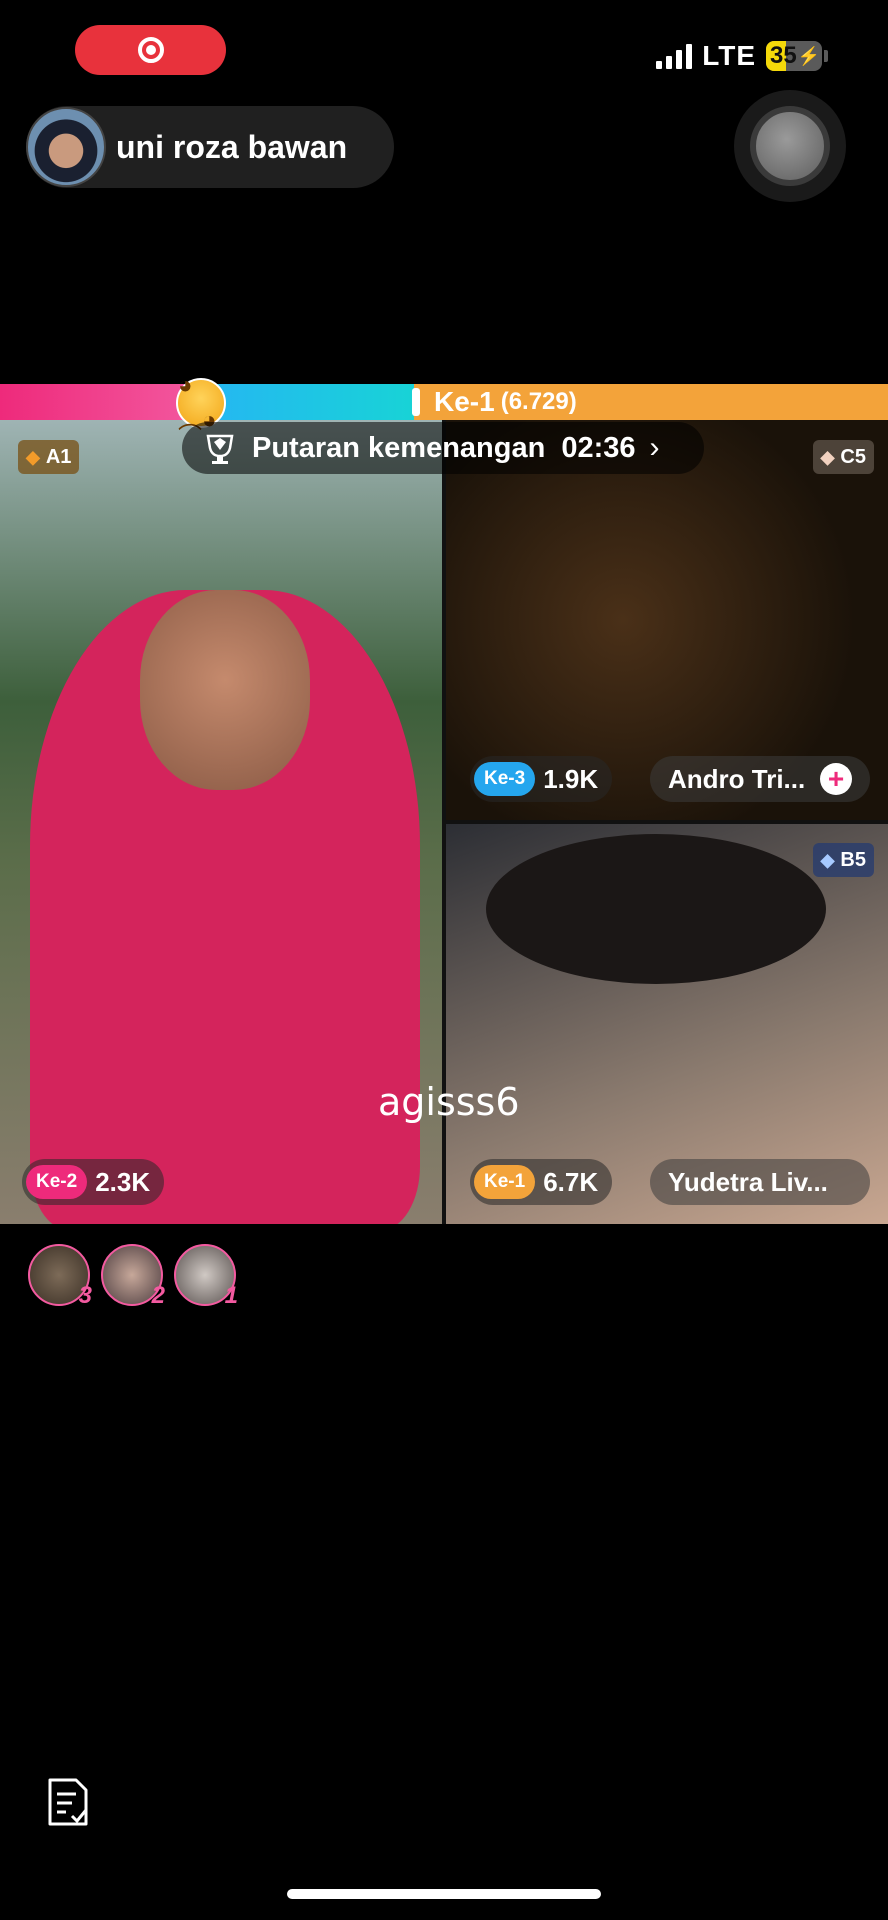 This screenshot has height=1920, width=888. What do you see at coordinates (206, 1276) in the screenshot?
I see `top-gifter-avatar: 1` at bounding box center [206, 1276].